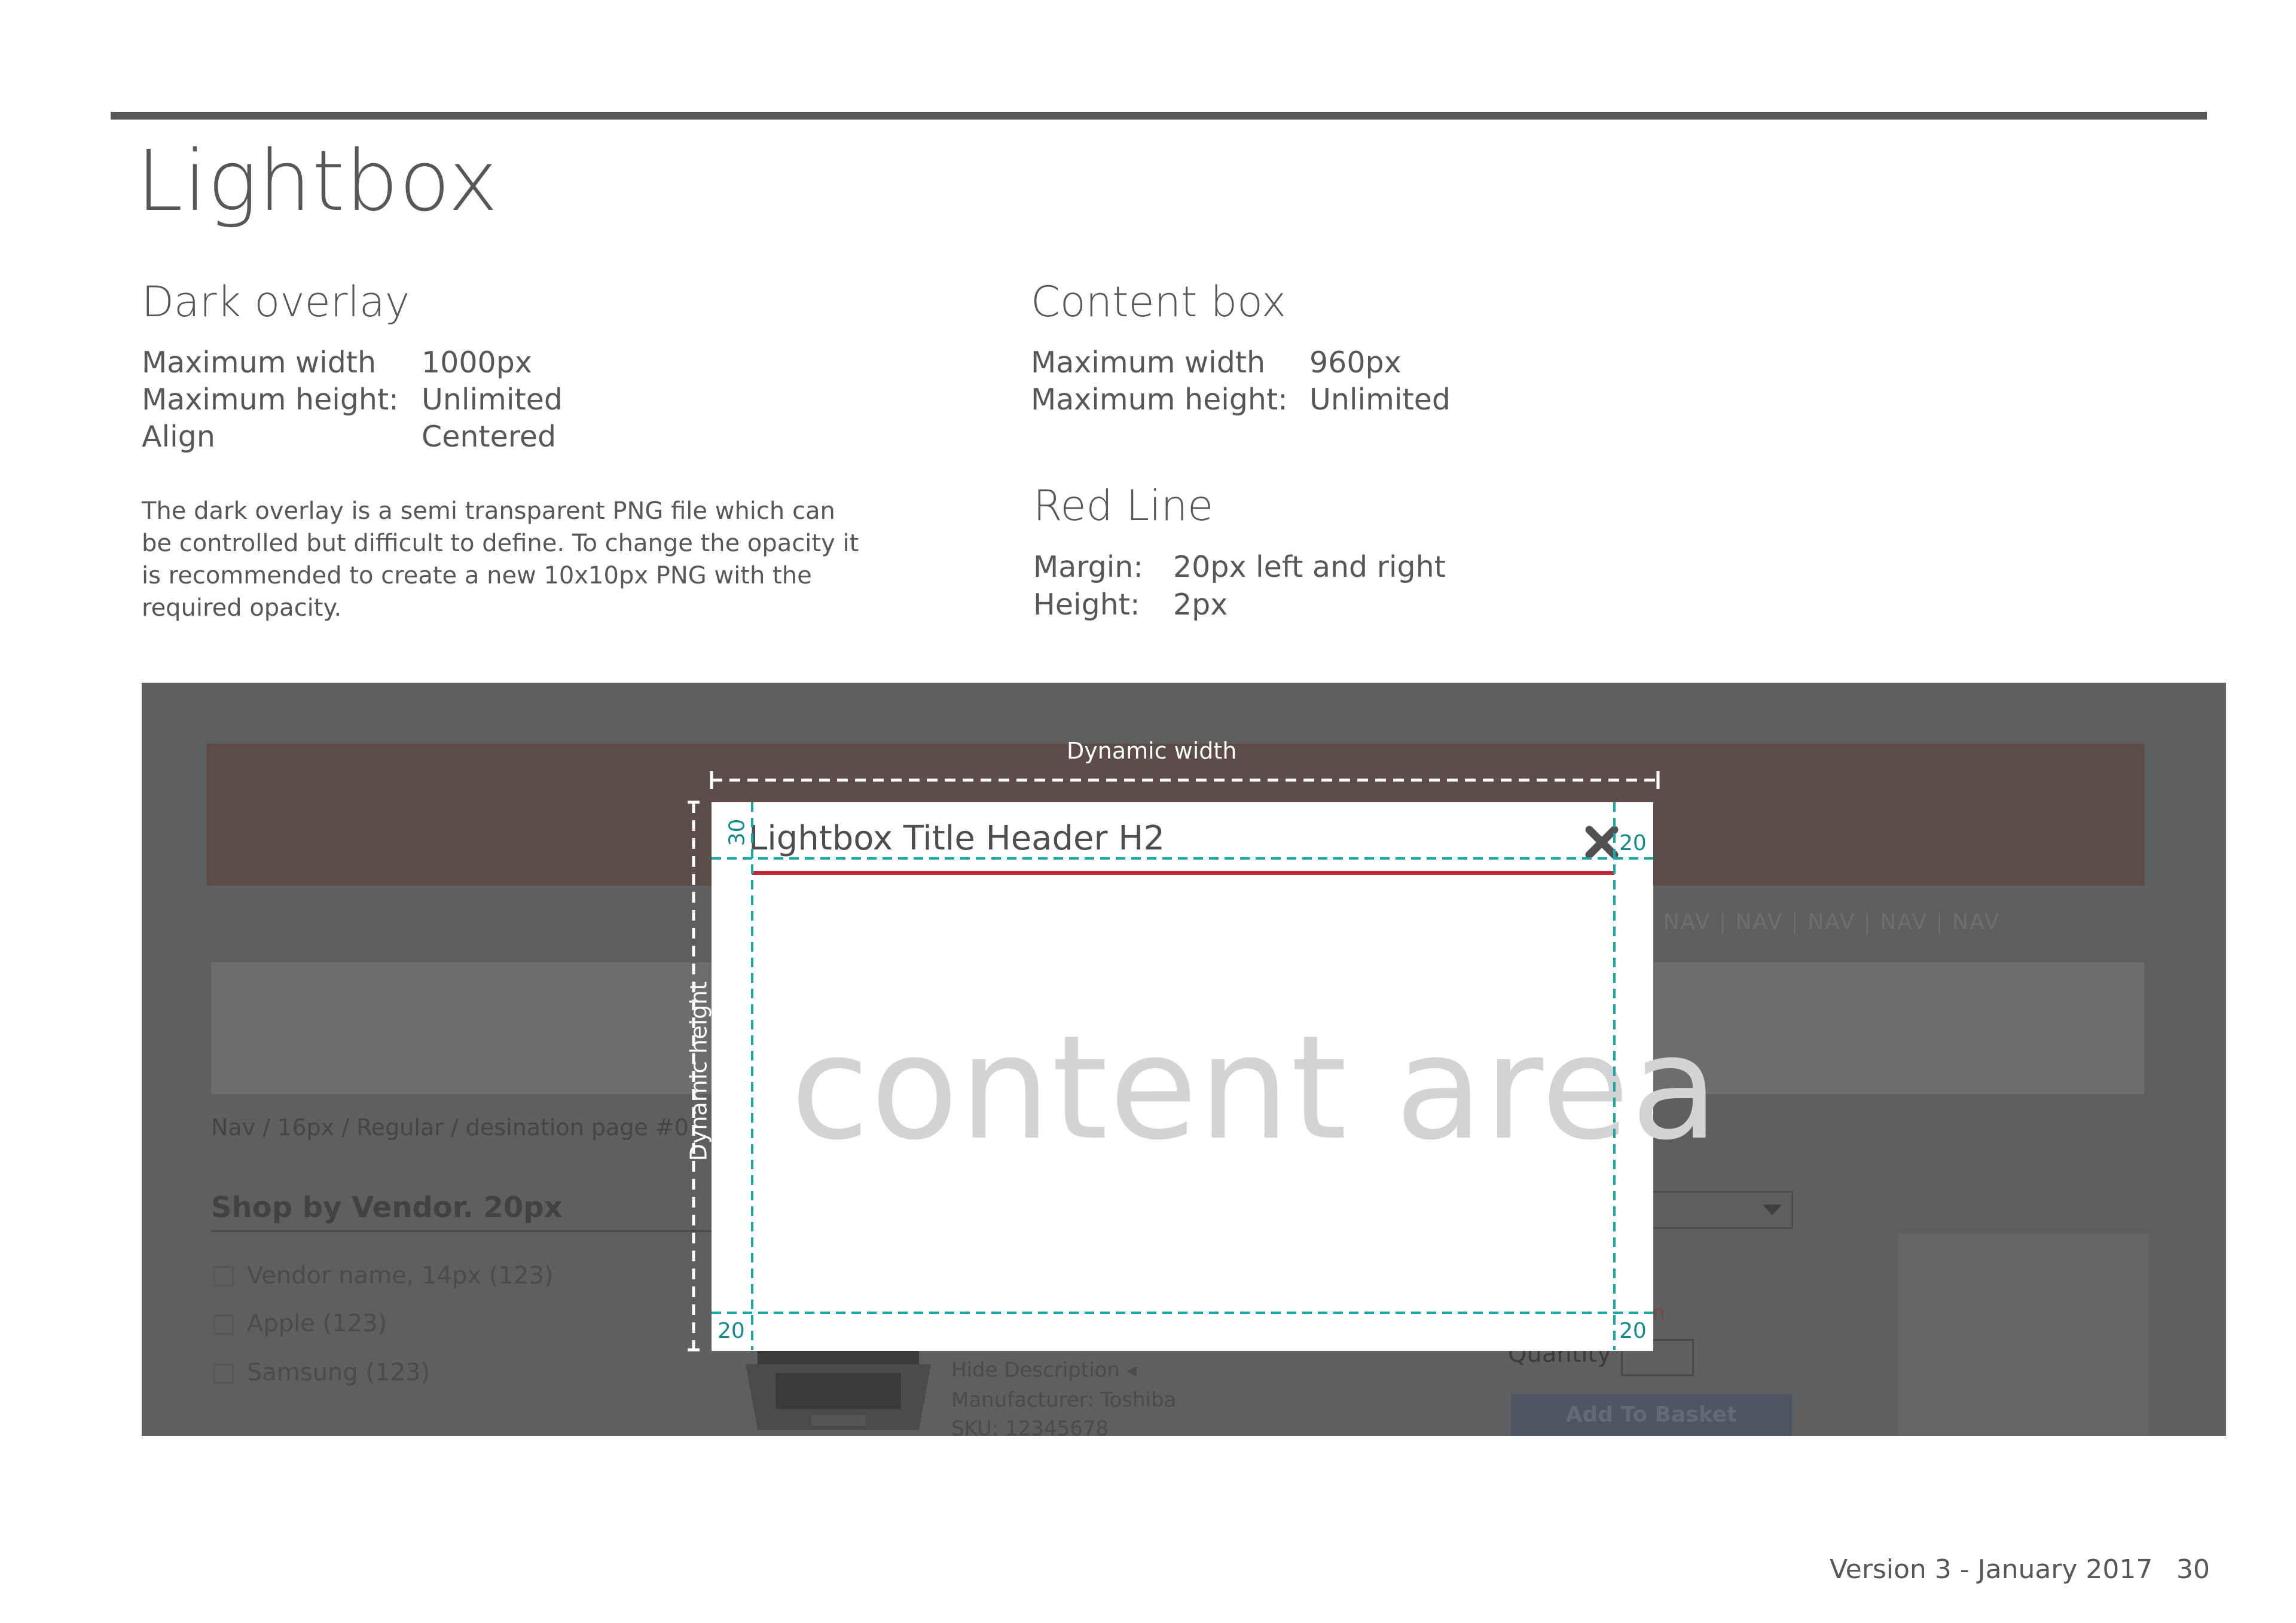  What do you see at coordinates (731, 1331) in the screenshot?
I see `bottom-left-spacing-label: 20` at bounding box center [731, 1331].